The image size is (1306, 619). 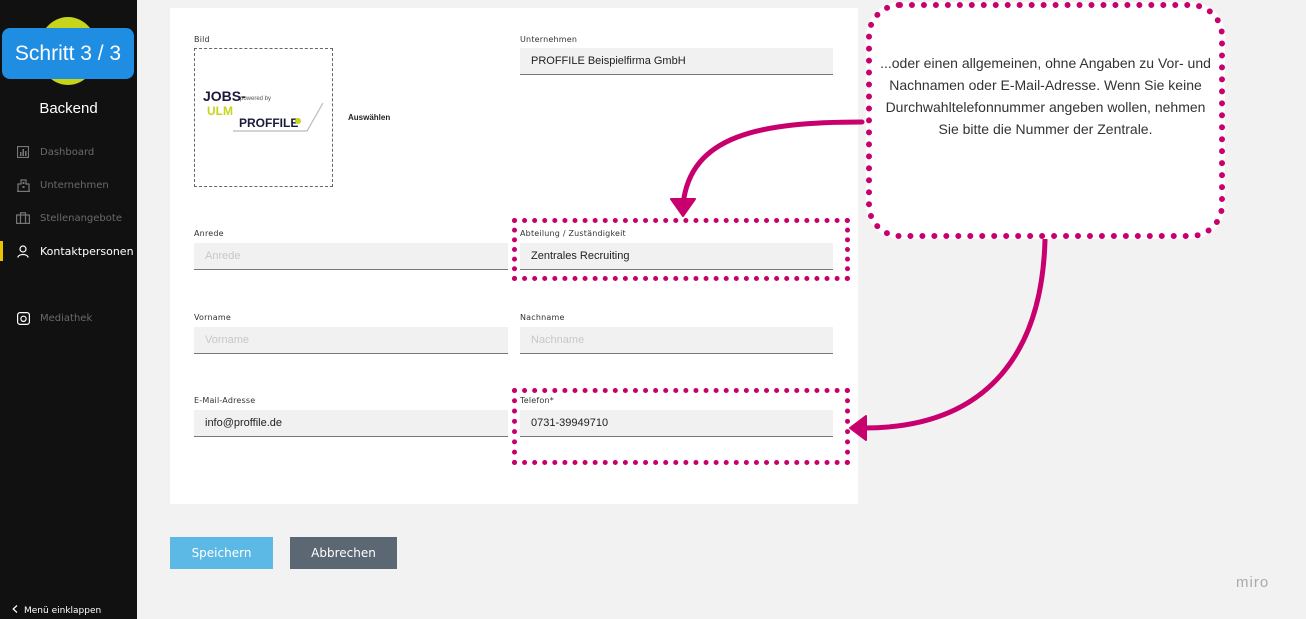 What do you see at coordinates (23, 251) in the screenshot?
I see `person-icon` at bounding box center [23, 251].